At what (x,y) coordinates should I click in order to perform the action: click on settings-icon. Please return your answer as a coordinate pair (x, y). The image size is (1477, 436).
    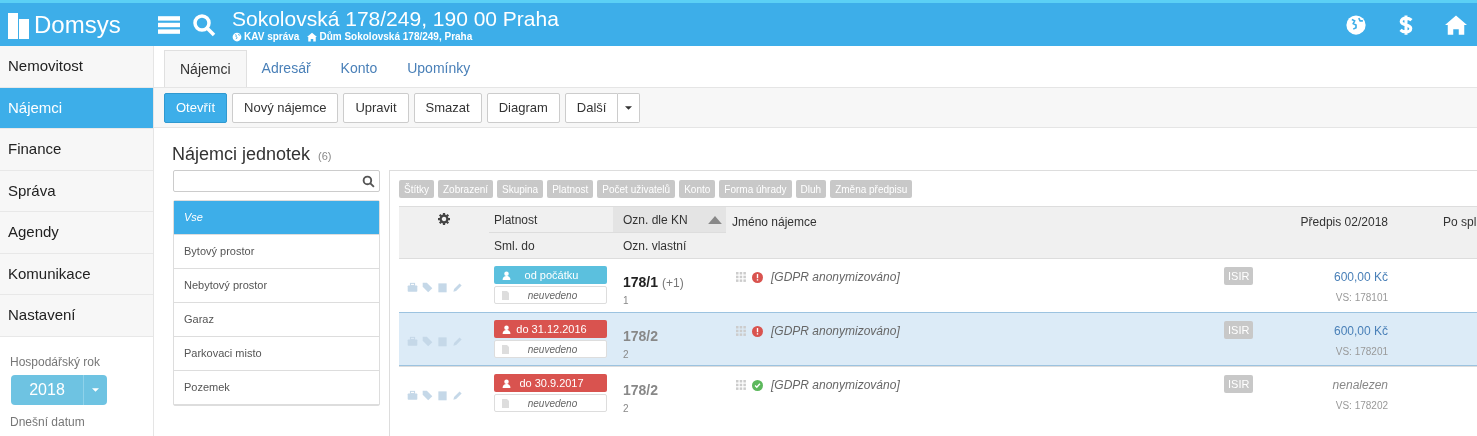
    Looking at the image, I should click on (444, 219).